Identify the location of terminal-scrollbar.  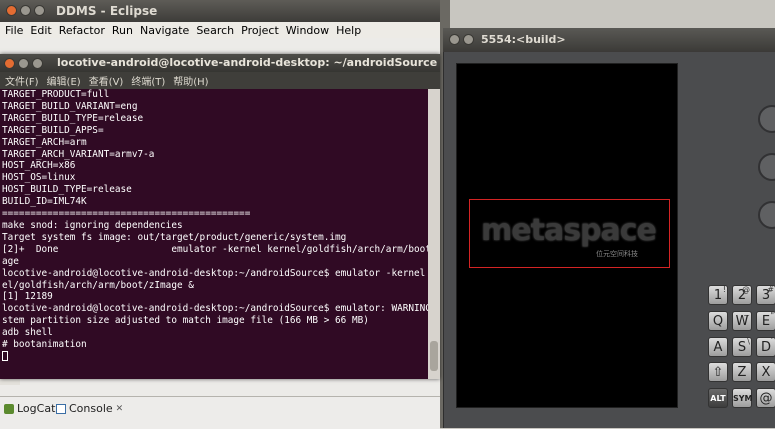
(434, 234).